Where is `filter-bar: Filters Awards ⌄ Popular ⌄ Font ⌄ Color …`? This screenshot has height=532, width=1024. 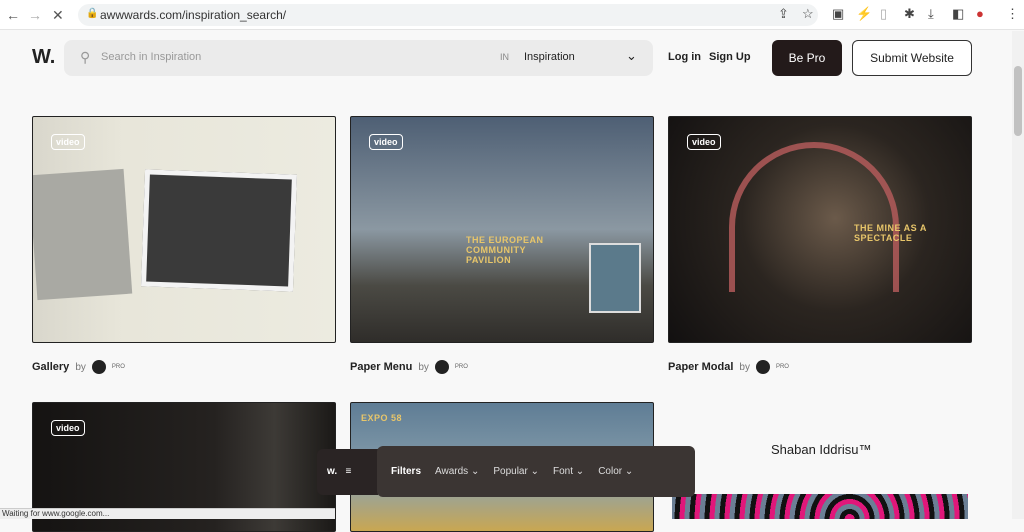
filter-bar: Filters Awards ⌄ Popular ⌄ Font ⌄ Color … is located at coordinates (536, 471).